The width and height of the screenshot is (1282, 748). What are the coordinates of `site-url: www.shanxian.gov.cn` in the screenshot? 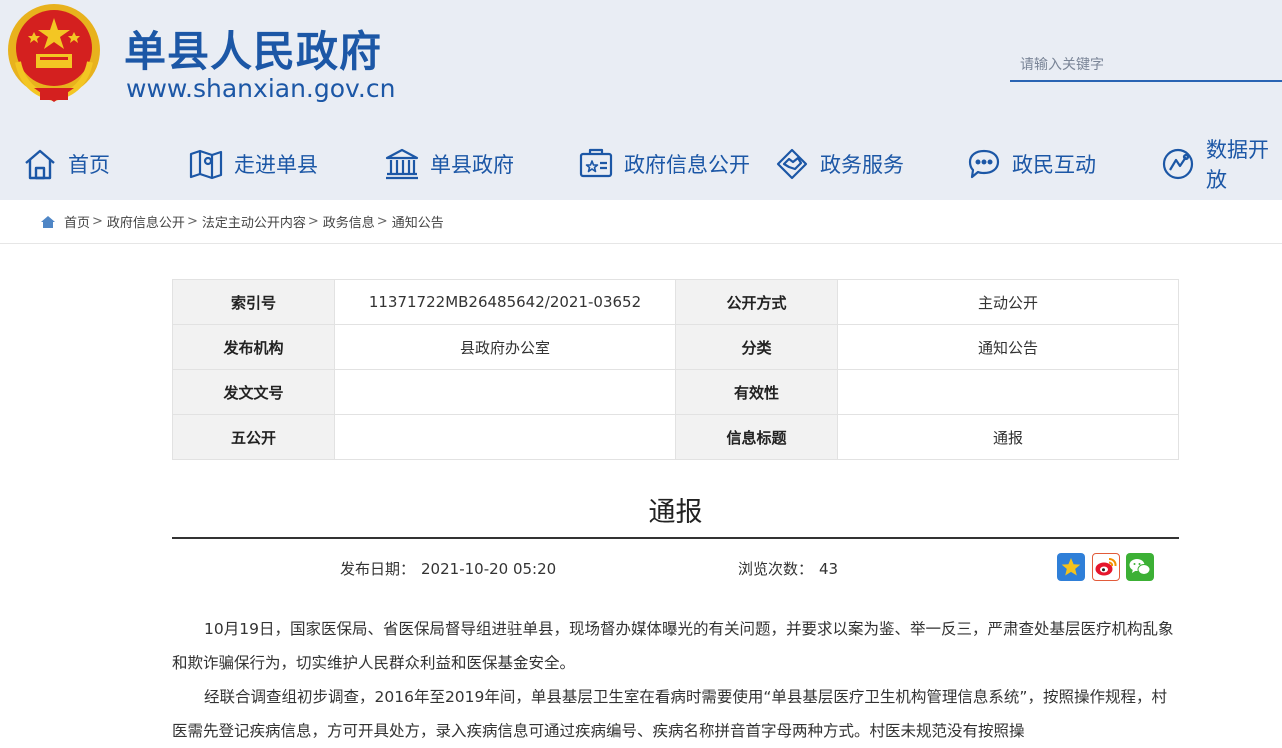 It's located at (260, 88).